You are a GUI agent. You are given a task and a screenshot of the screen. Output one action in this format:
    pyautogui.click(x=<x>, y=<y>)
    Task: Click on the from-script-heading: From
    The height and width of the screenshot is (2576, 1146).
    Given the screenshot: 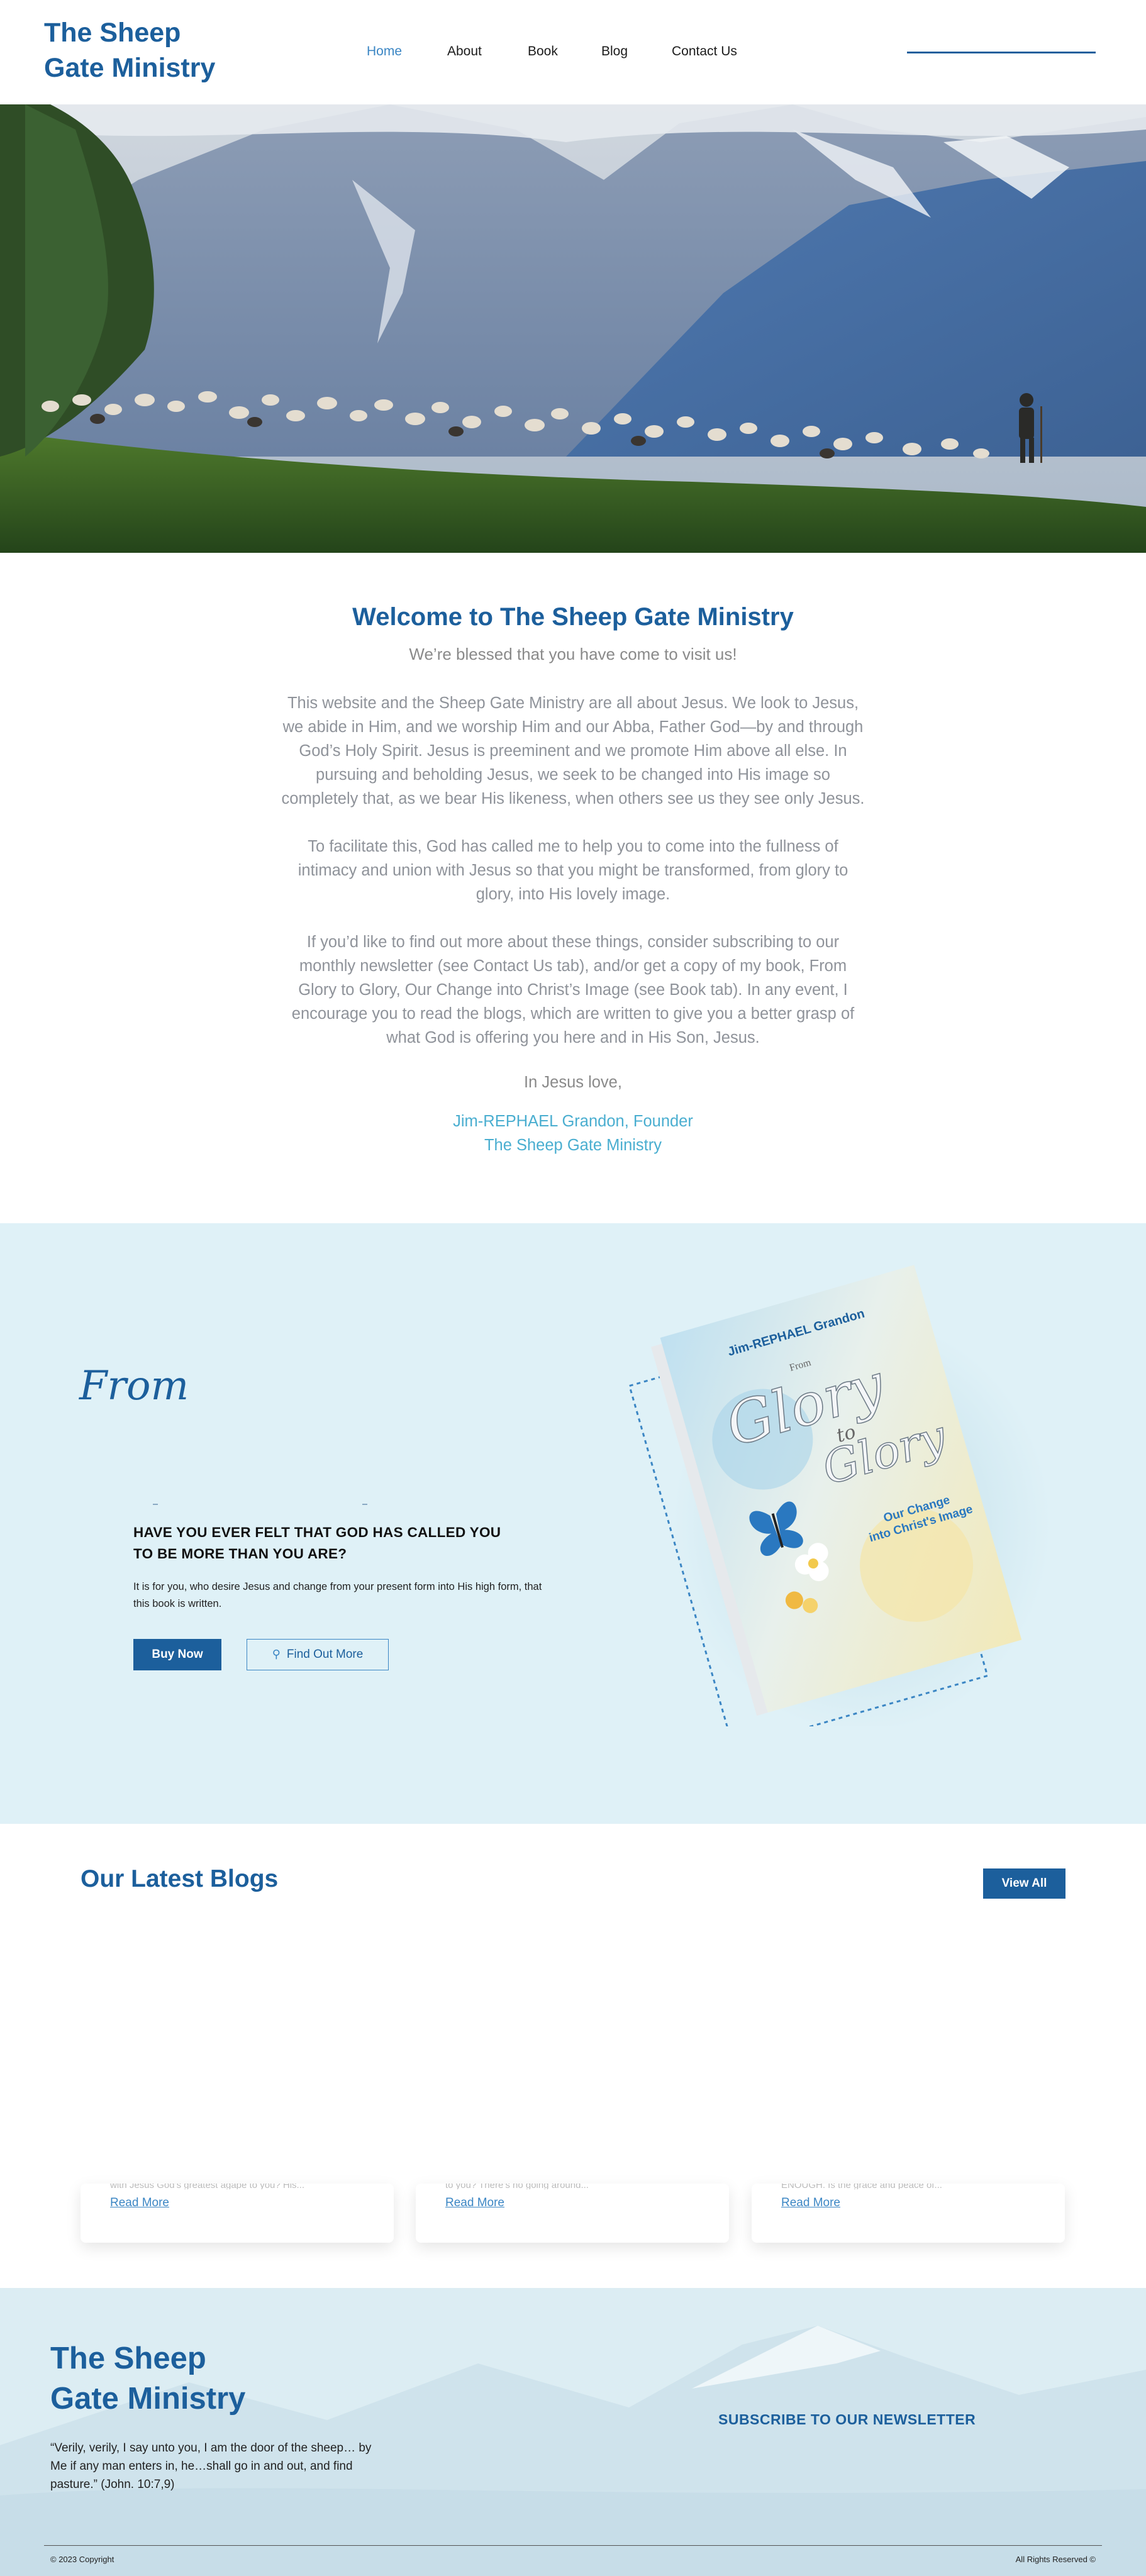 What is the action you would take?
    pyautogui.click(x=134, y=1386)
    